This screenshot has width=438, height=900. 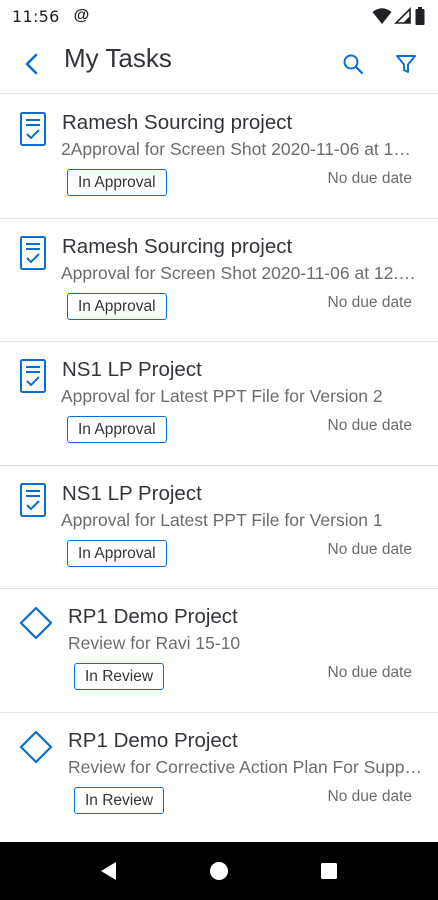 I want to click on nav-home-icon, so click(x=219, y=871).